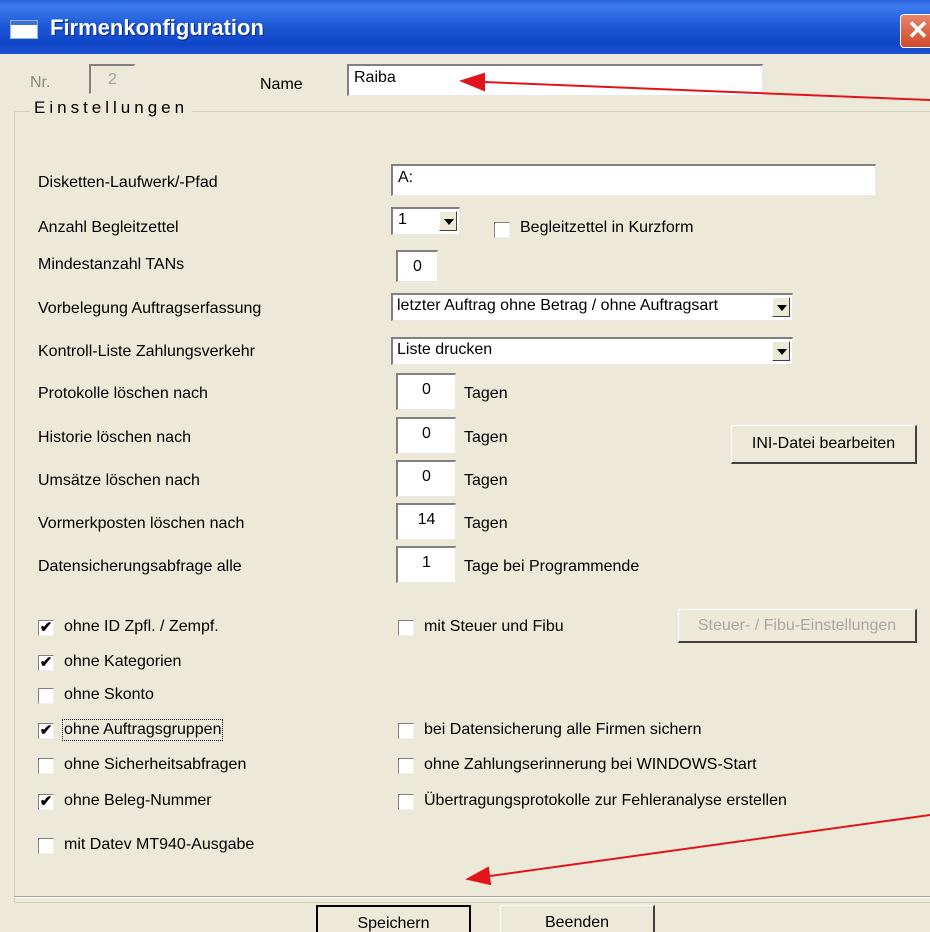 Image resolution: width=930 pixels, height=932 pixels. What do you see at coordinates (915, 31) in the screenshot?
I see `close-button: ✕` at bounding box center [915, 31].